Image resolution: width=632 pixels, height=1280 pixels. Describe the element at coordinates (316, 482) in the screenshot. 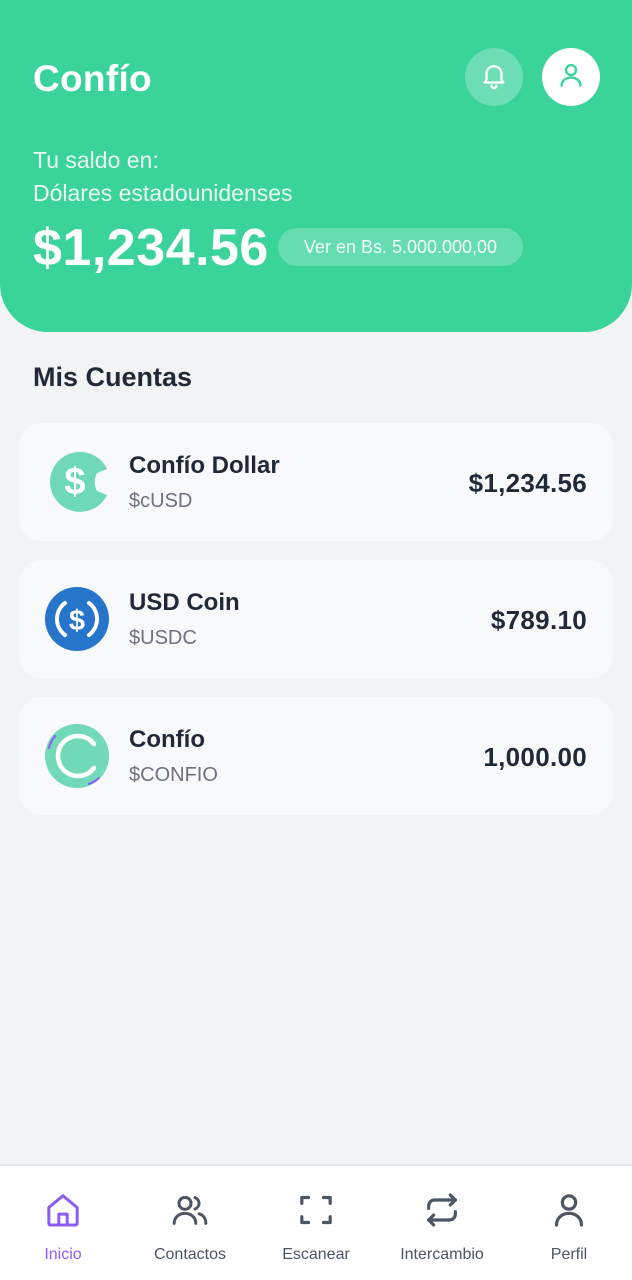

I see `account-card-cusd: $ Confío Dollar $cUSD $1,234.56` at that location.